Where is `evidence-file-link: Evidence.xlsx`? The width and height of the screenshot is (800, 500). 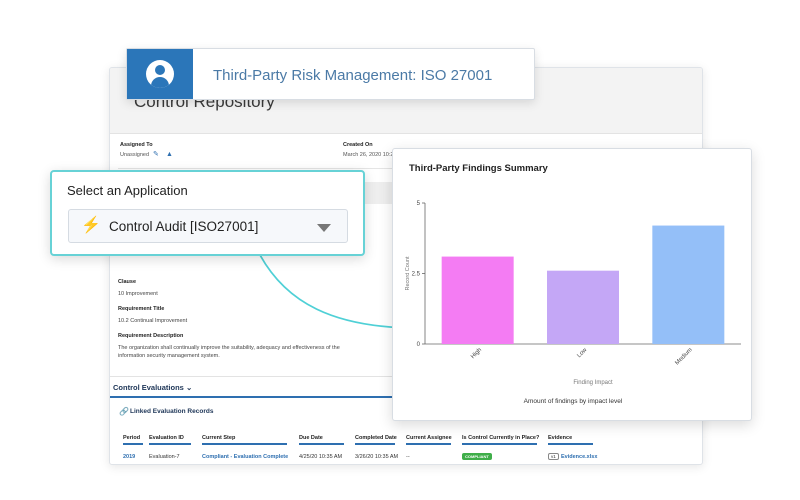 evidence-file-link: Evidence.xlsx is located at coordinates (579, 457).